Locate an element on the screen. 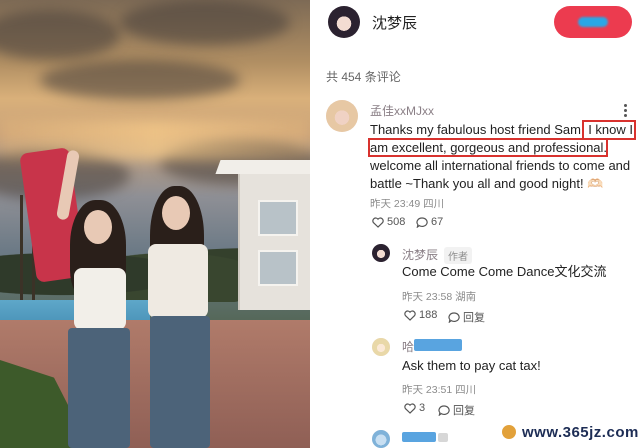  reply-location: 湖南 is located at coordinates (466, 297).